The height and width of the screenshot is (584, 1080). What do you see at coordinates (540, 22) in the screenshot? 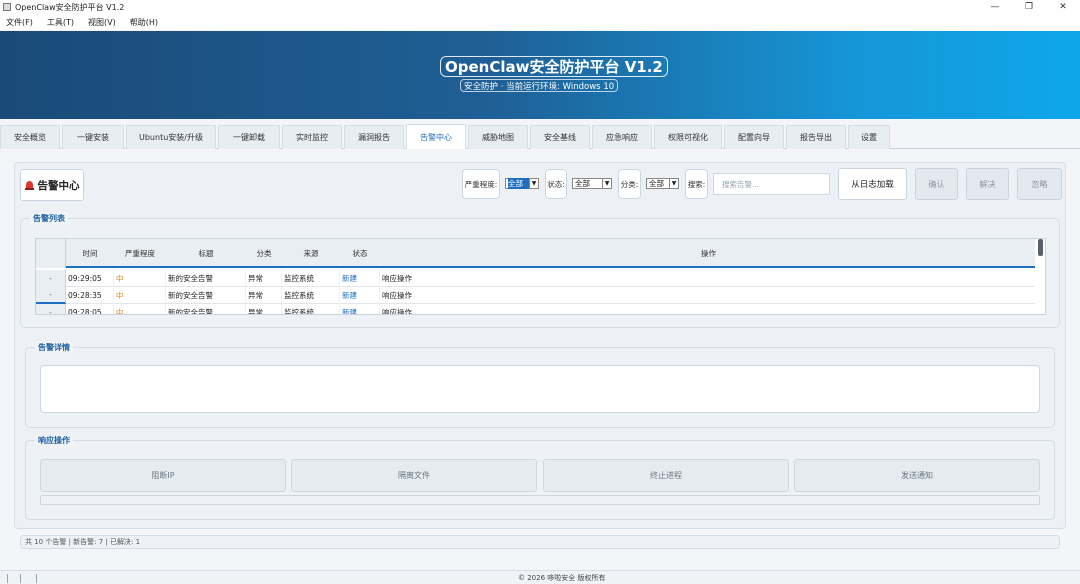
I see `menu-bar: 文件(F) 工具(T) 视图(V) 帮助(H)` at bounding box center [540, 22].